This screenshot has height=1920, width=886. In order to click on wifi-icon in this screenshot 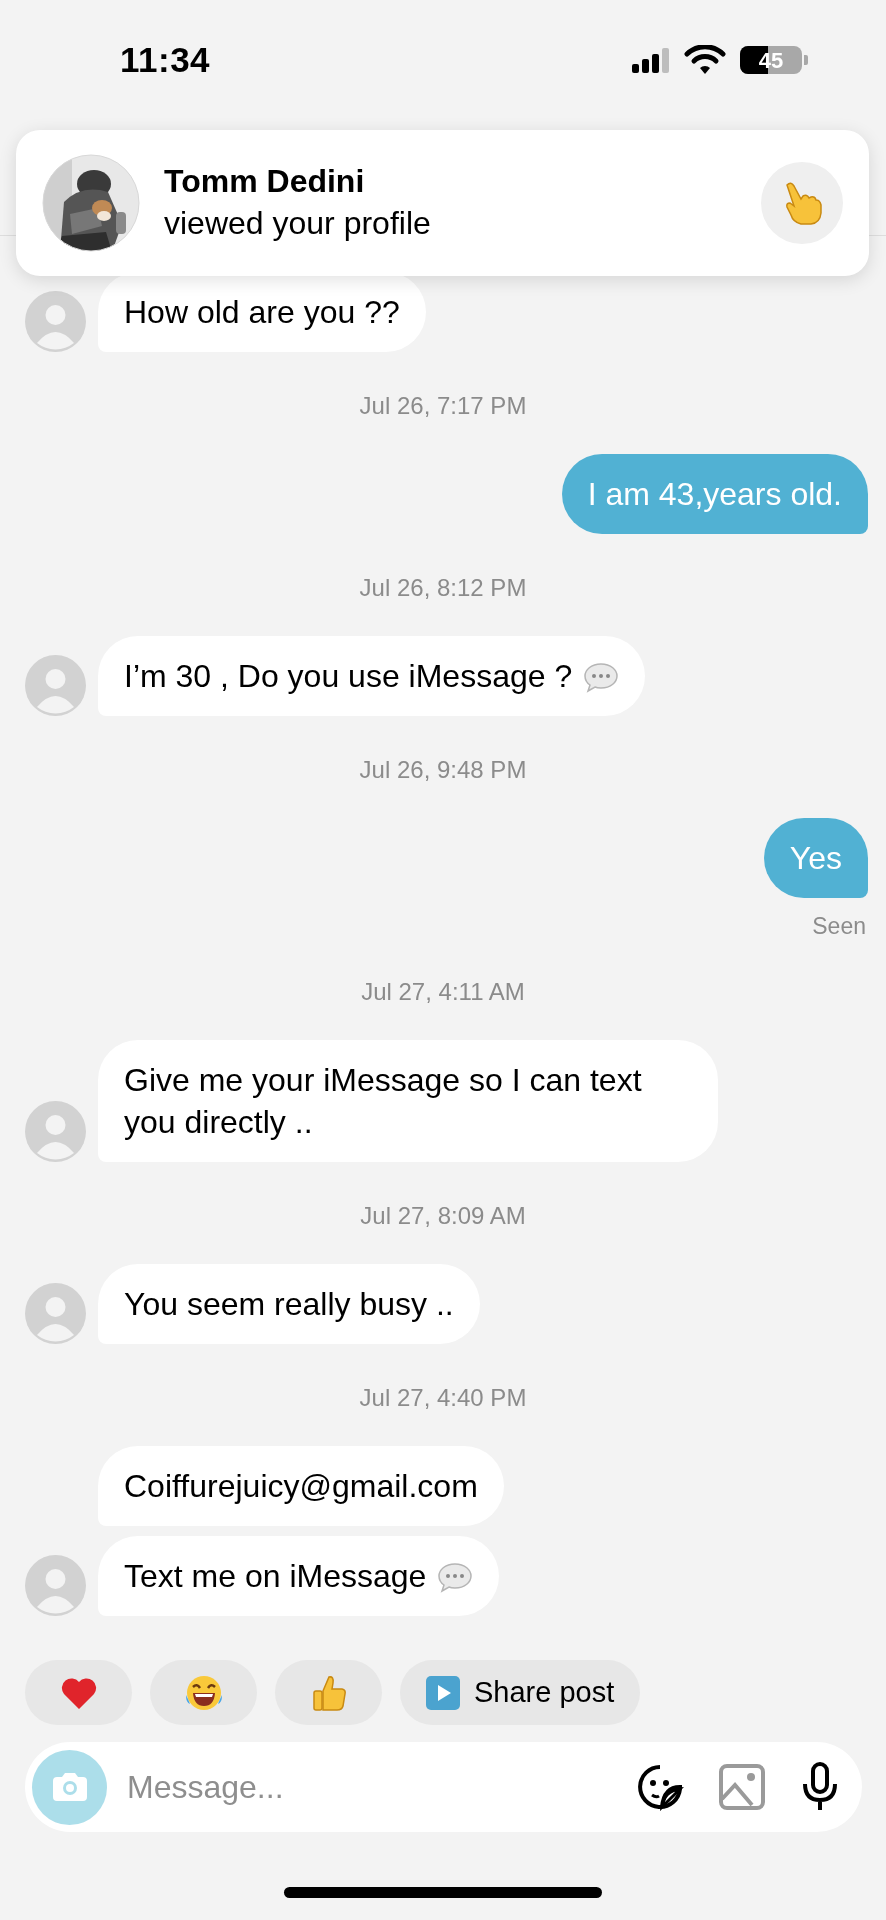, I will do `click(705, 60)`.